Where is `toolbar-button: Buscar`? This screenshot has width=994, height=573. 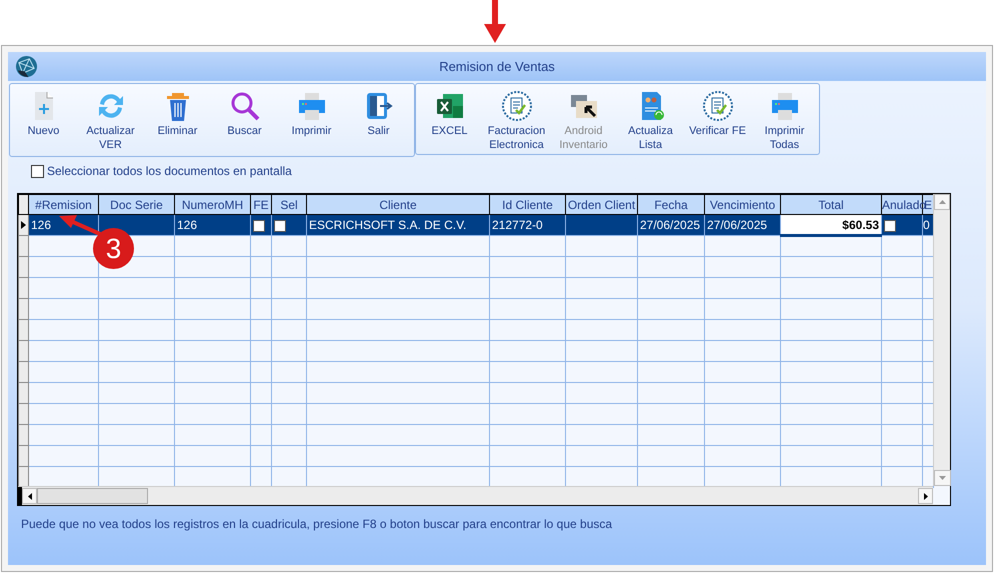 toolbar-button: Buscar is located at coordinates (244, 120).